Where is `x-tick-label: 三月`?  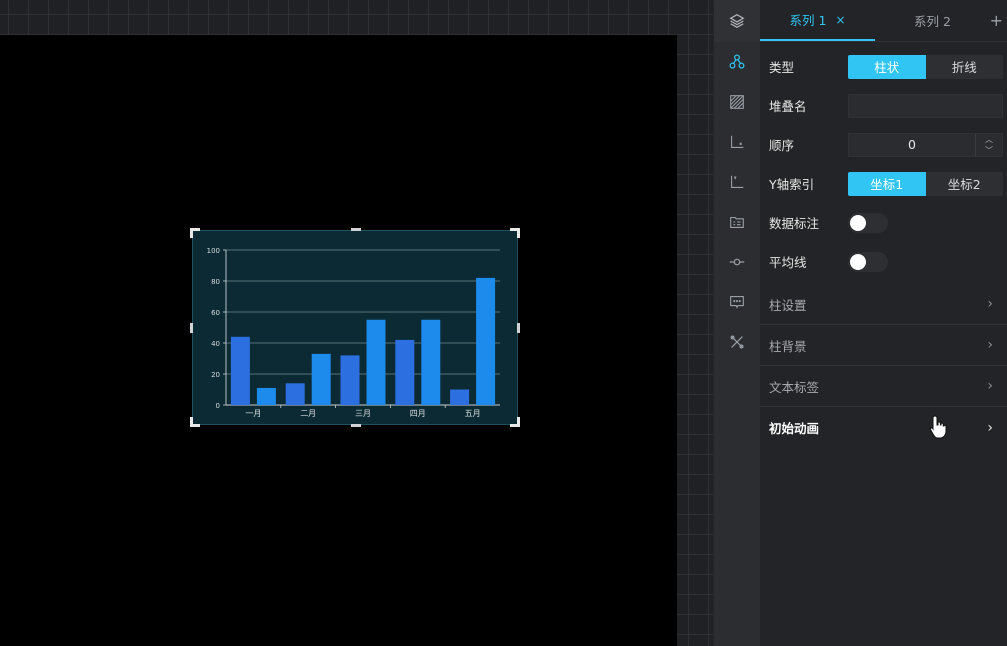
x-tick-label: 三月 is located at coordinates (363, 413).